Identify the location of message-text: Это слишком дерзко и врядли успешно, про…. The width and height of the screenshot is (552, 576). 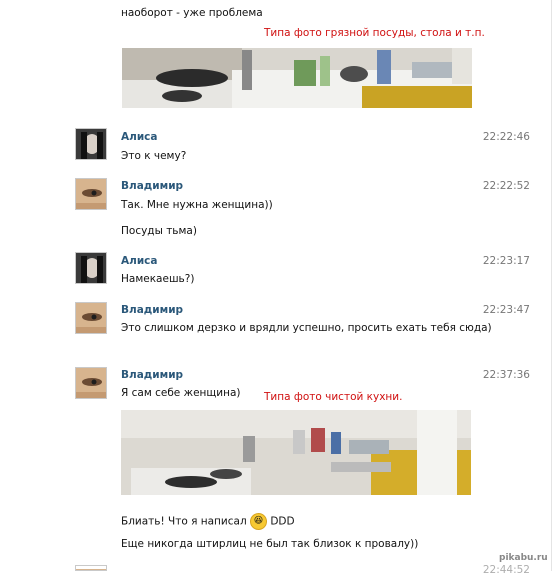
(306, 328).